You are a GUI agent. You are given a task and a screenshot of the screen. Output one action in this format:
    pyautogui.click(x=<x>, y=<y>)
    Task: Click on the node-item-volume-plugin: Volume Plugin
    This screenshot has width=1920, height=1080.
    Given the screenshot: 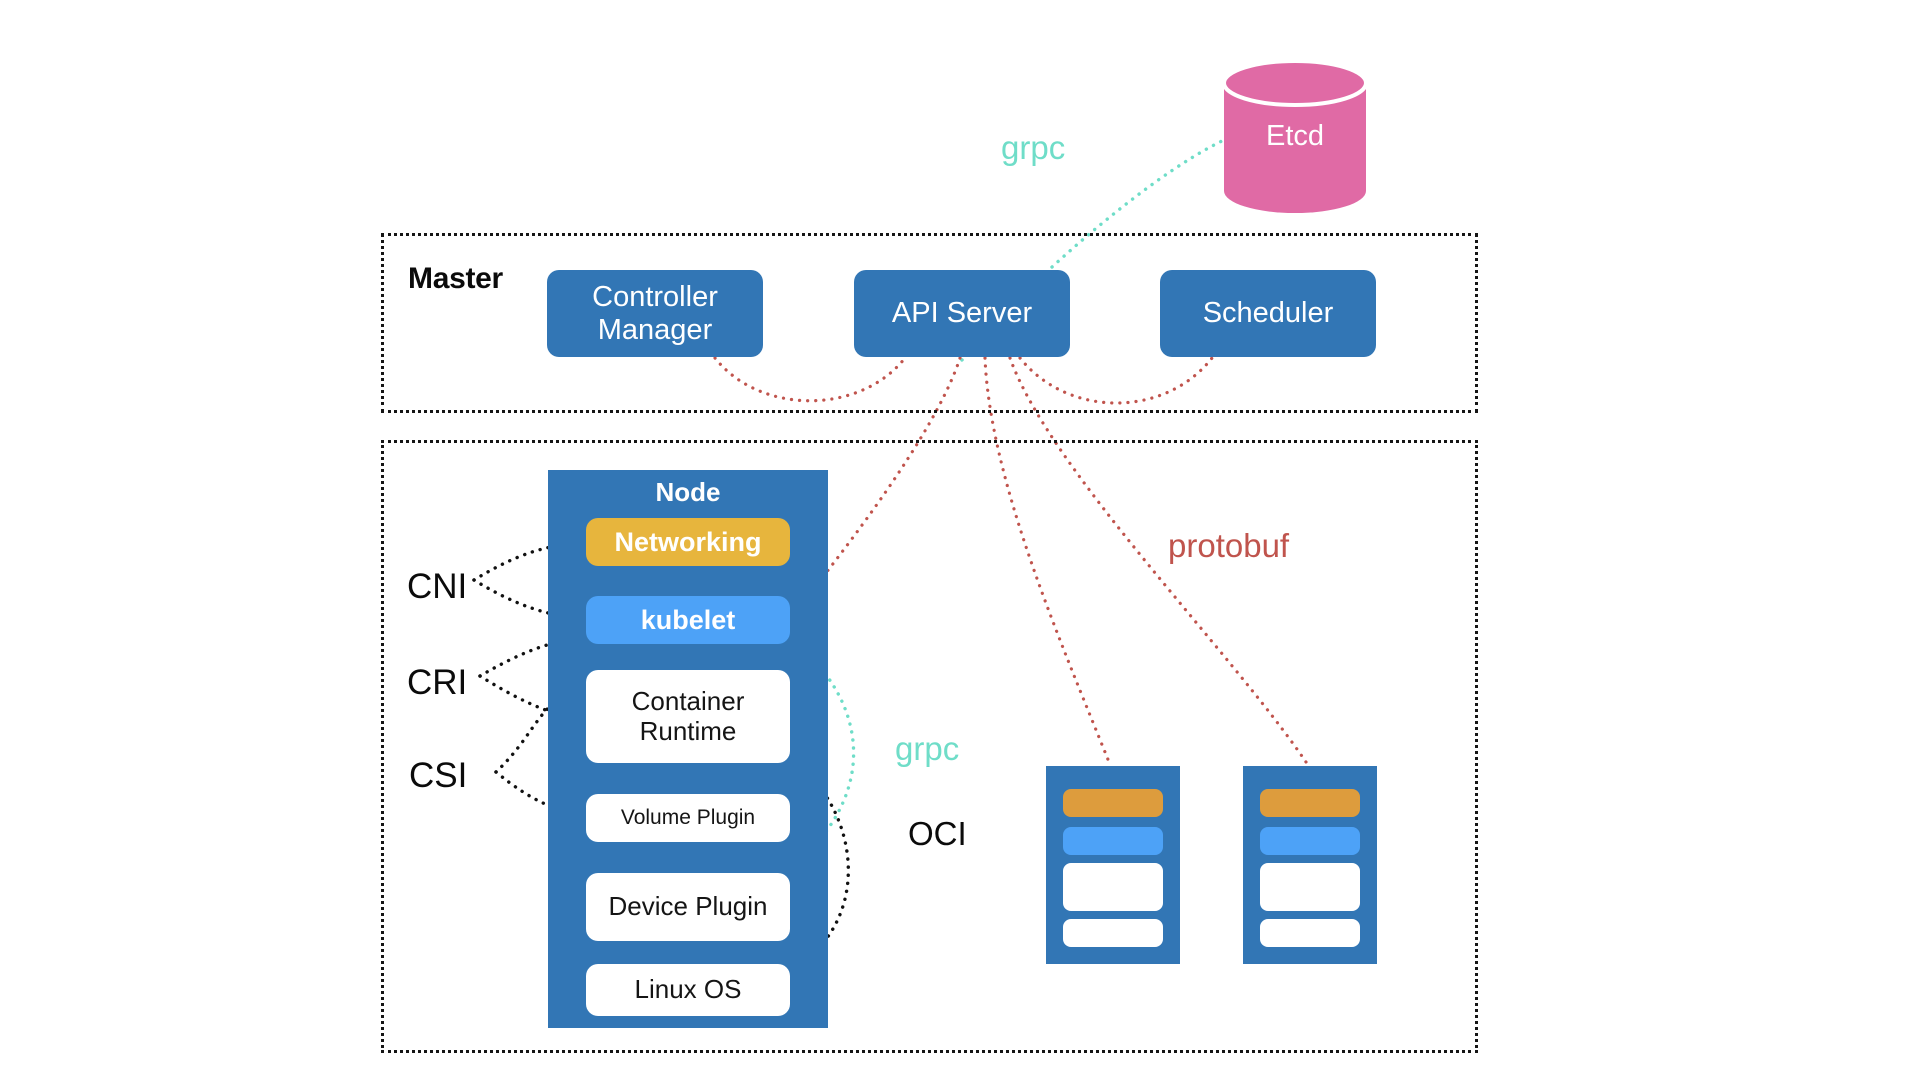 What is the action you would take?
    pyautogui.click(x=688, y=818)
    